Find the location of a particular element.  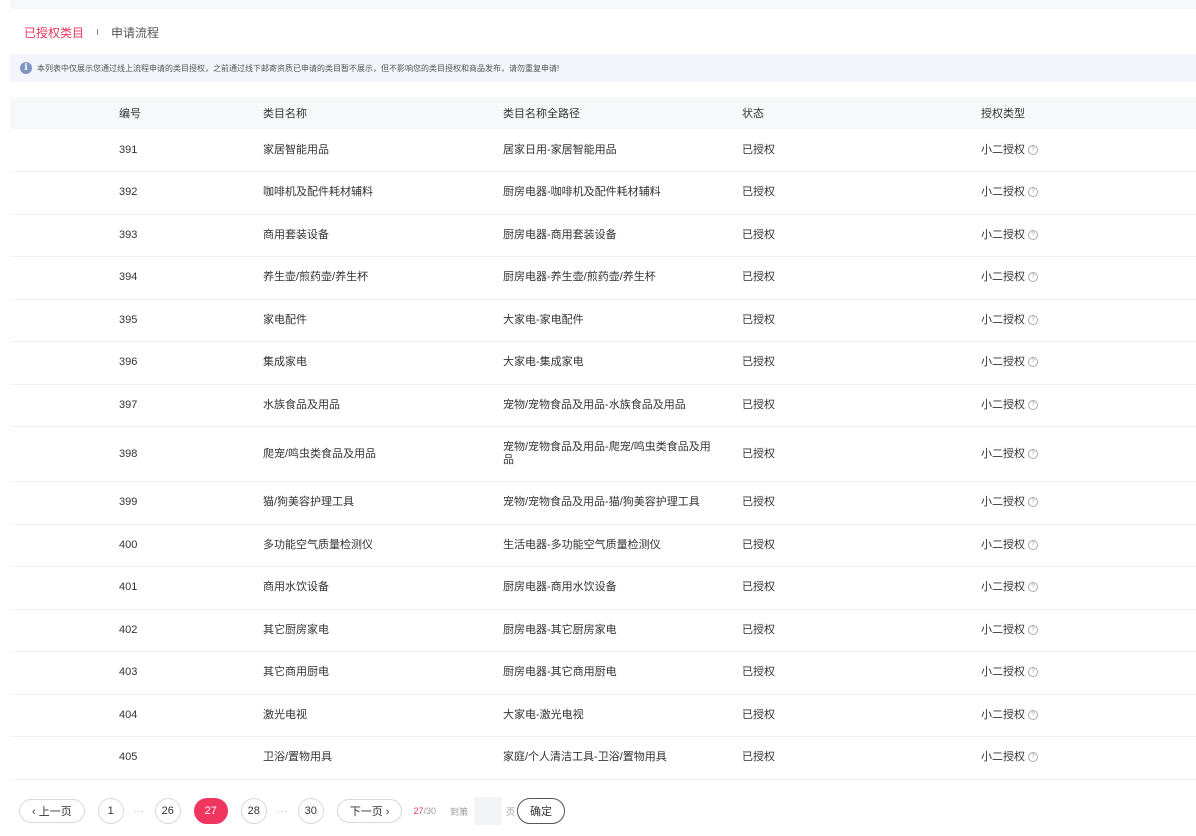

page-28-button: 28 is located at coordinates (253, 811).